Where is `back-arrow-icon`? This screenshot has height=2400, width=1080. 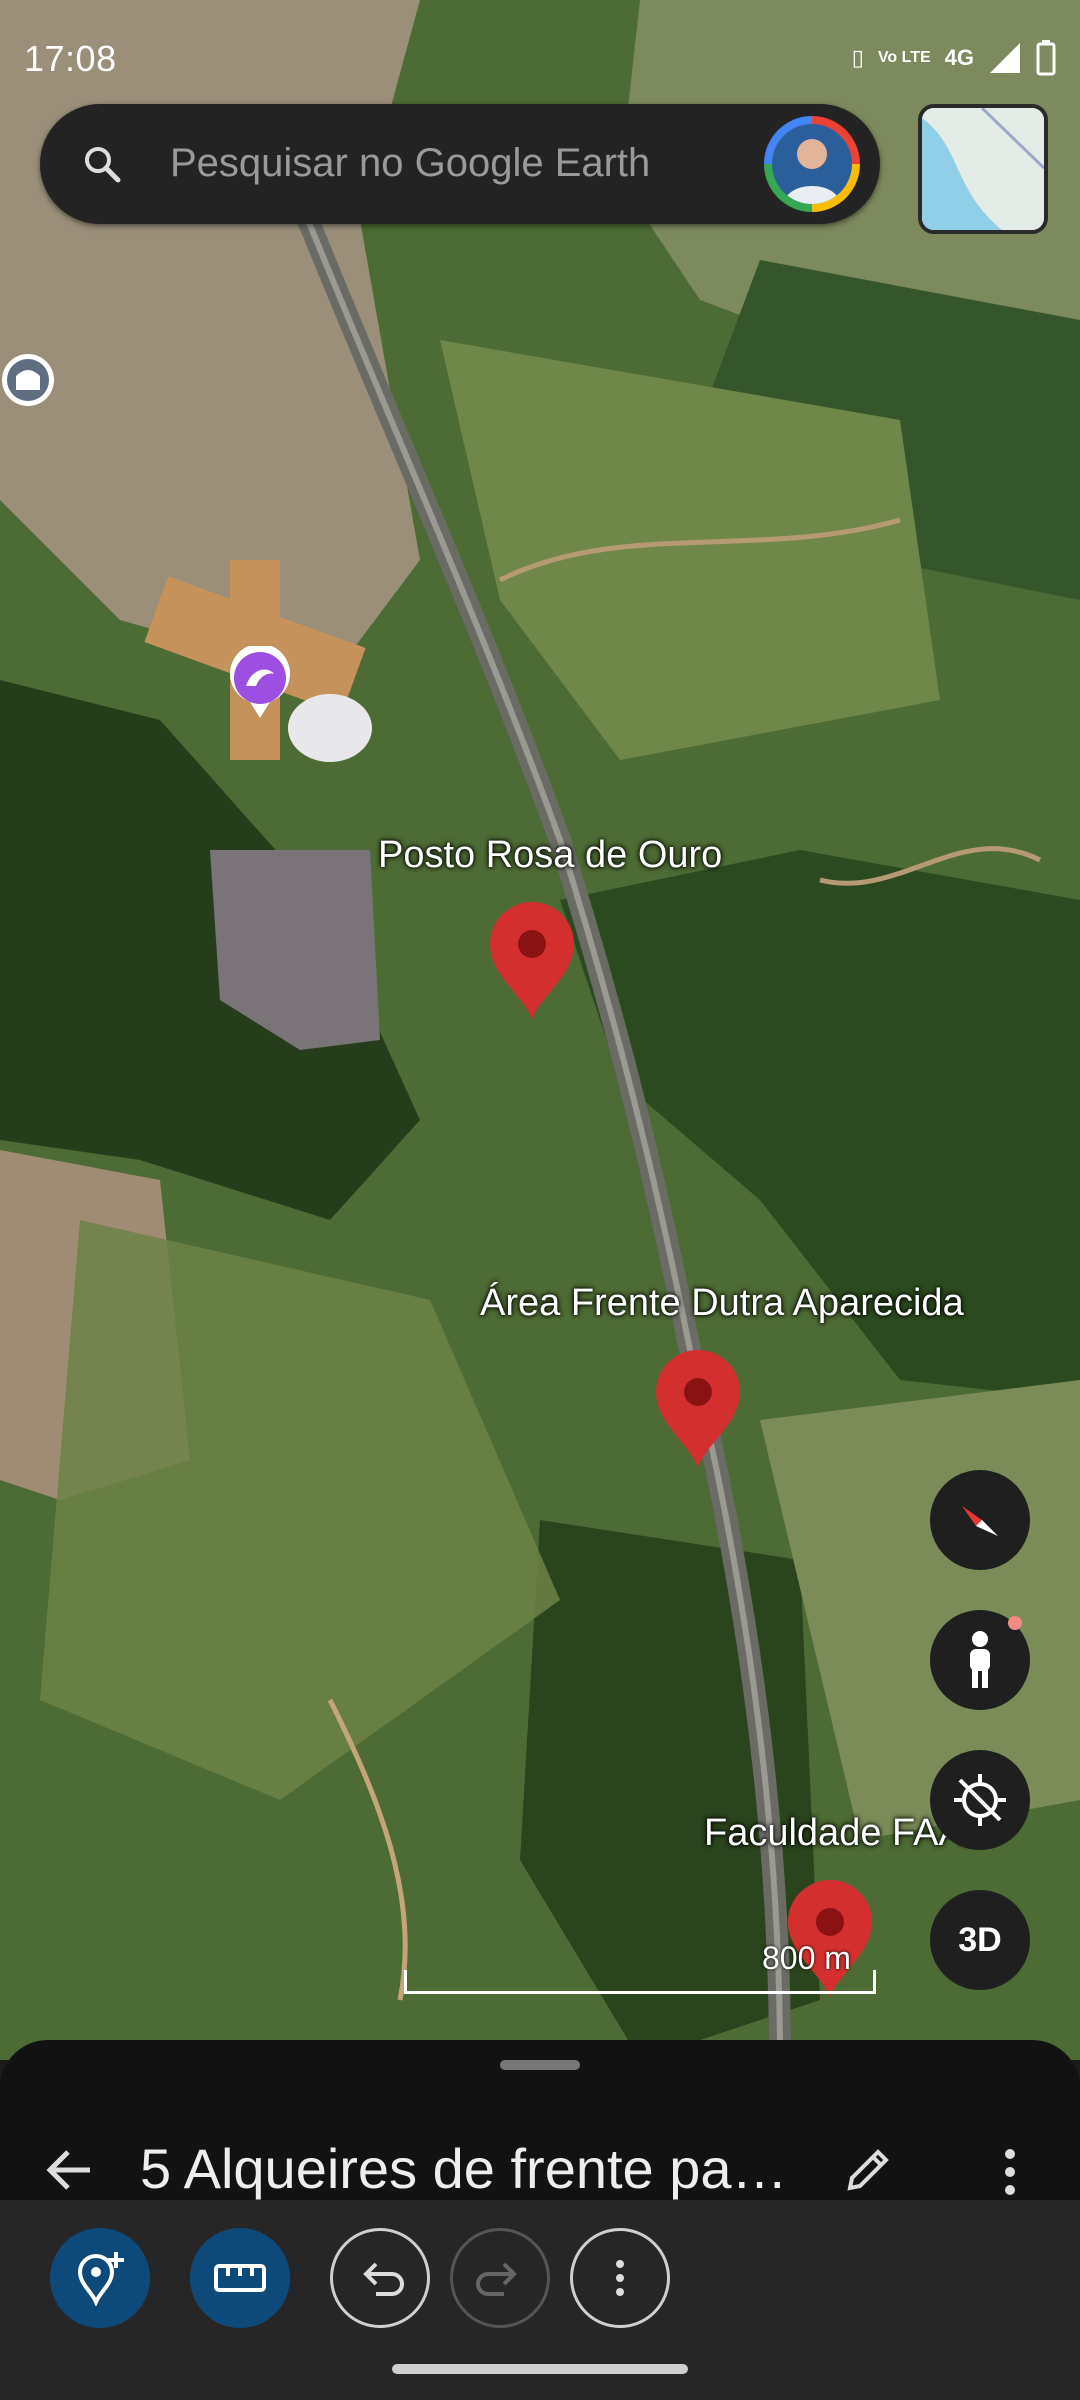
back-arrow-icon is located at coordinates (70, 2170).